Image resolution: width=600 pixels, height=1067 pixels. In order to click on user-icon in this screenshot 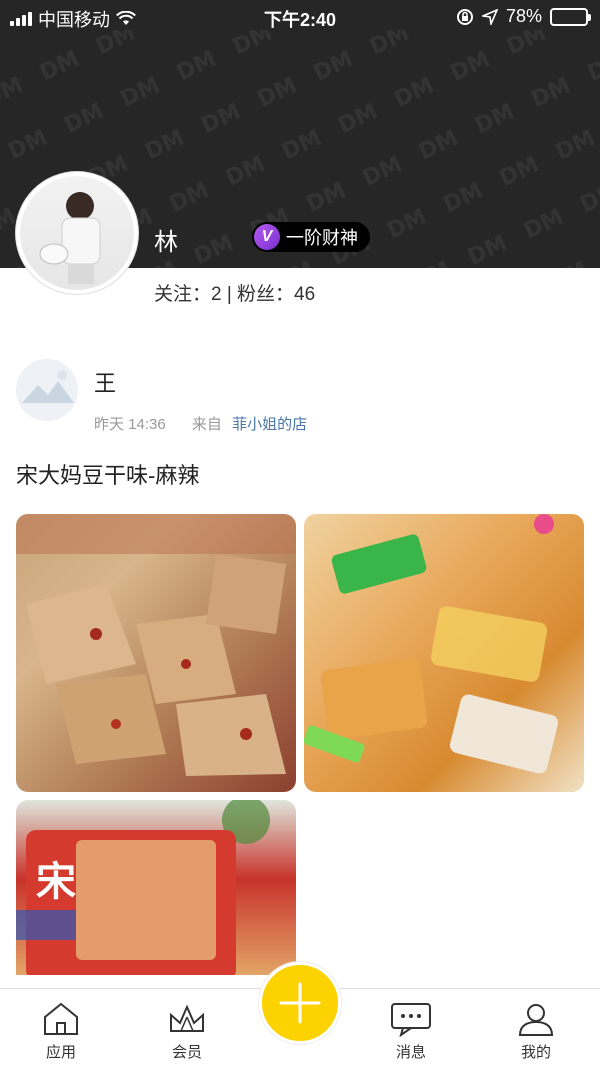, I will do `click(536, 1020)`.